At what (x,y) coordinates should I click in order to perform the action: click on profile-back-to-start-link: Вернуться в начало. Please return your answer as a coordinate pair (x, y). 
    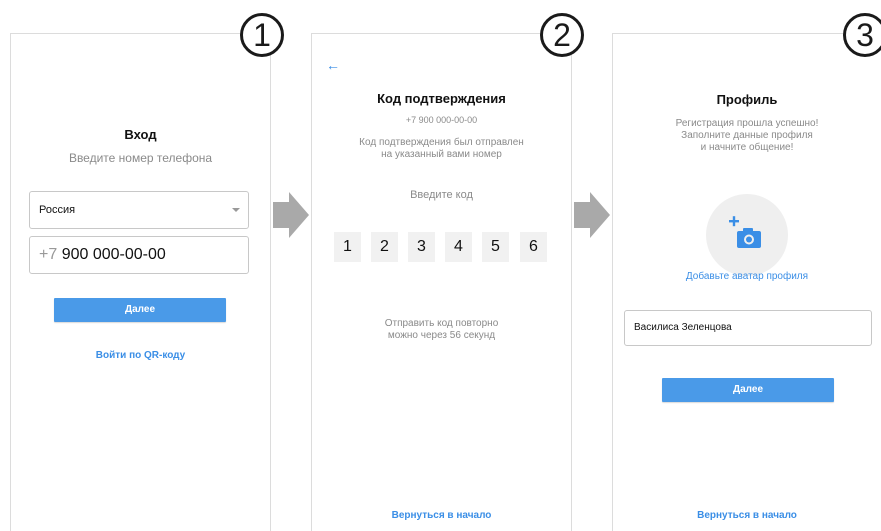
    Looking at the image, I should click on (747, 515).